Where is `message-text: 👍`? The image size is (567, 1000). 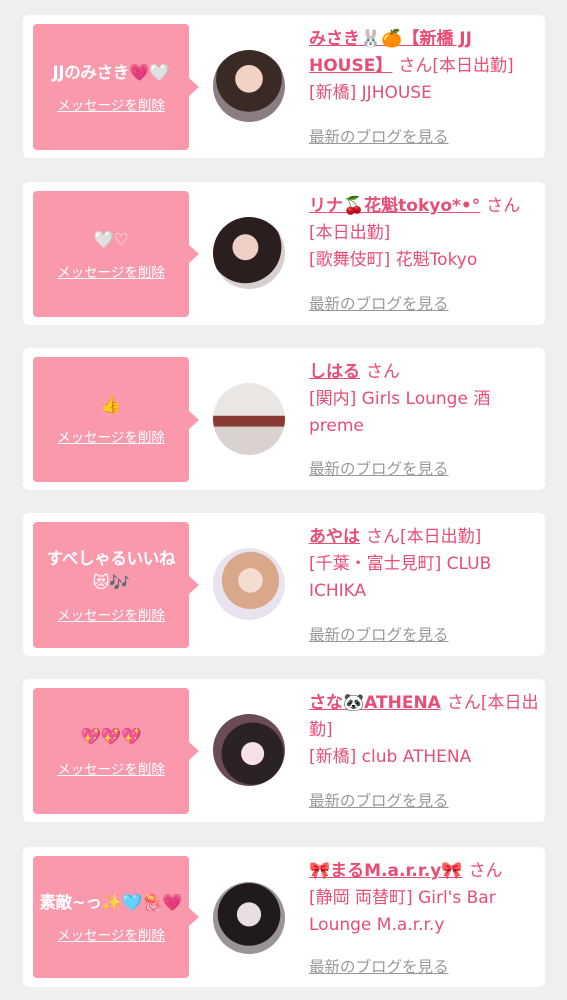
message-text: 👍 is located at coordinates (111, 404).